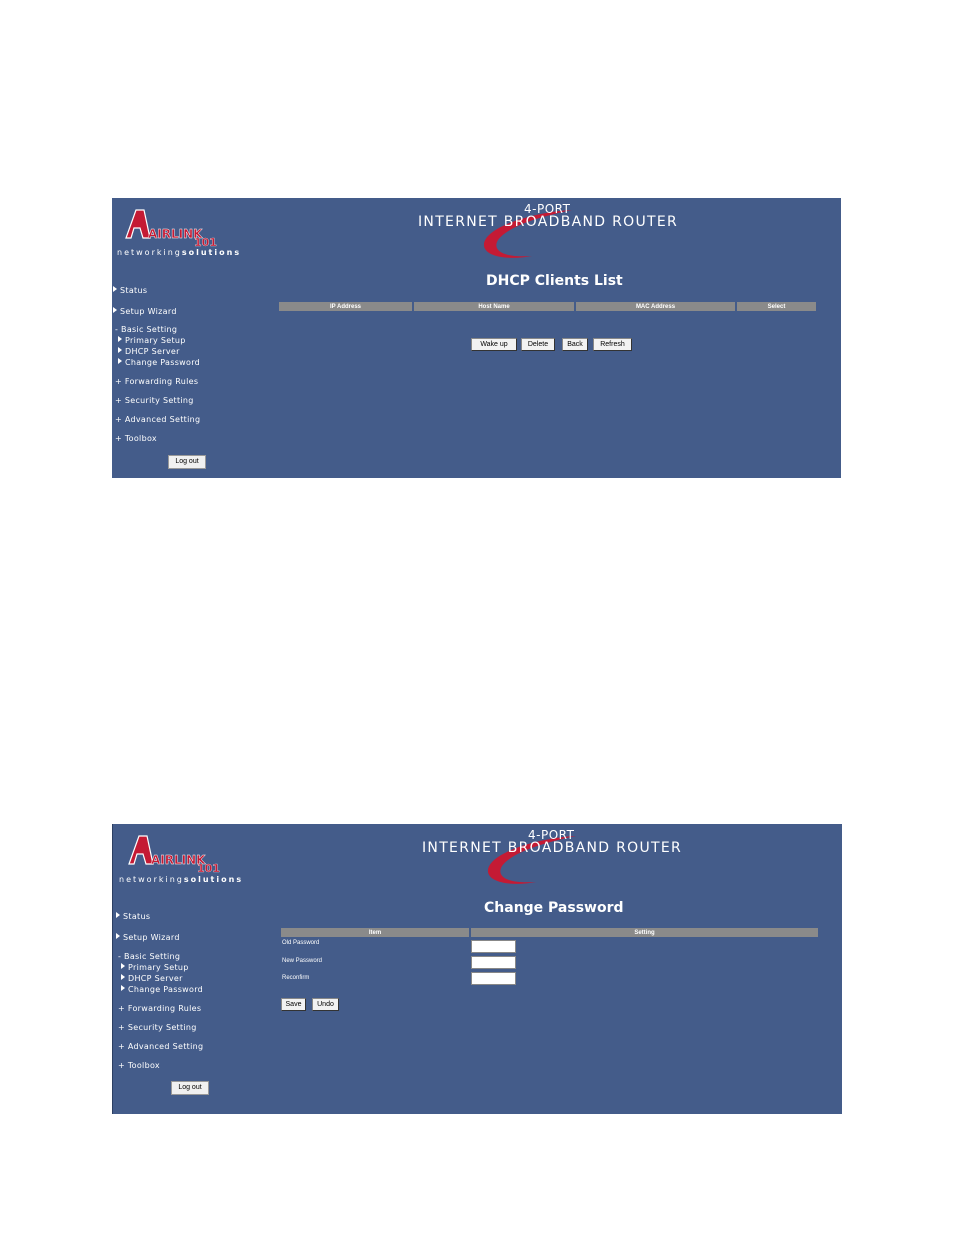 The width and height of the screenshot is (954, 1235). What do you see at coordinates (575, 344) in the screenshot?
I see `back-button: Back` at bounding box center [575, 344].